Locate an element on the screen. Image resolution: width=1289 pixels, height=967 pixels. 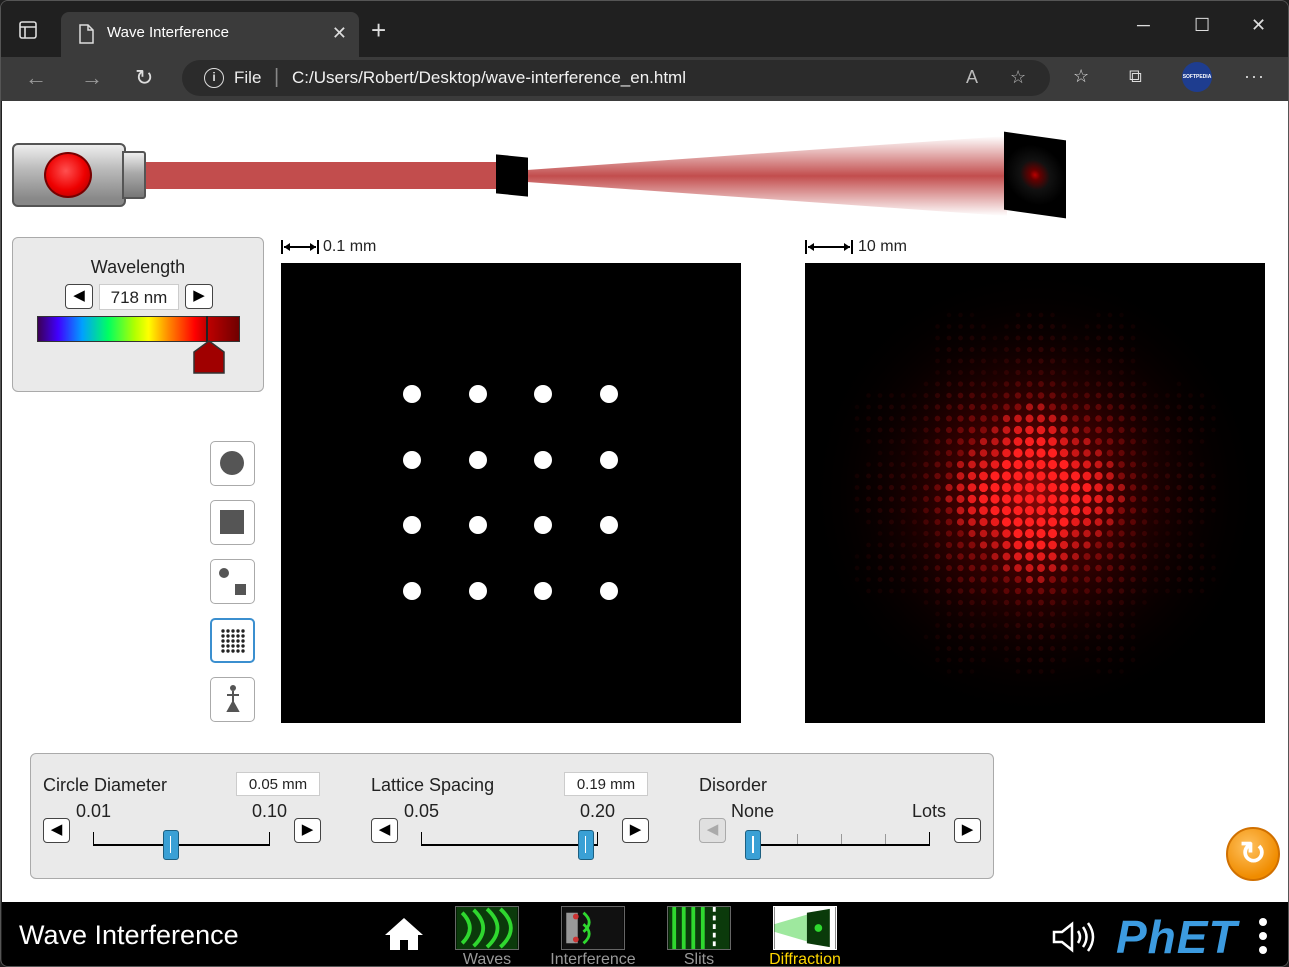
screen-tab-diffraction: Diffraction is located at coordinates (805, 935).